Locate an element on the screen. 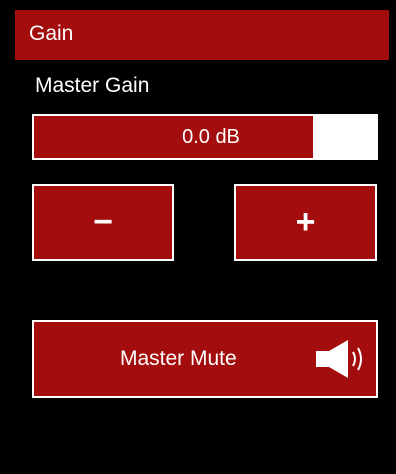 Image resolution: width=396 pixels, height=474 pixels. master-gain-meter: 0.0 dB is located at coordinates (205, 137).